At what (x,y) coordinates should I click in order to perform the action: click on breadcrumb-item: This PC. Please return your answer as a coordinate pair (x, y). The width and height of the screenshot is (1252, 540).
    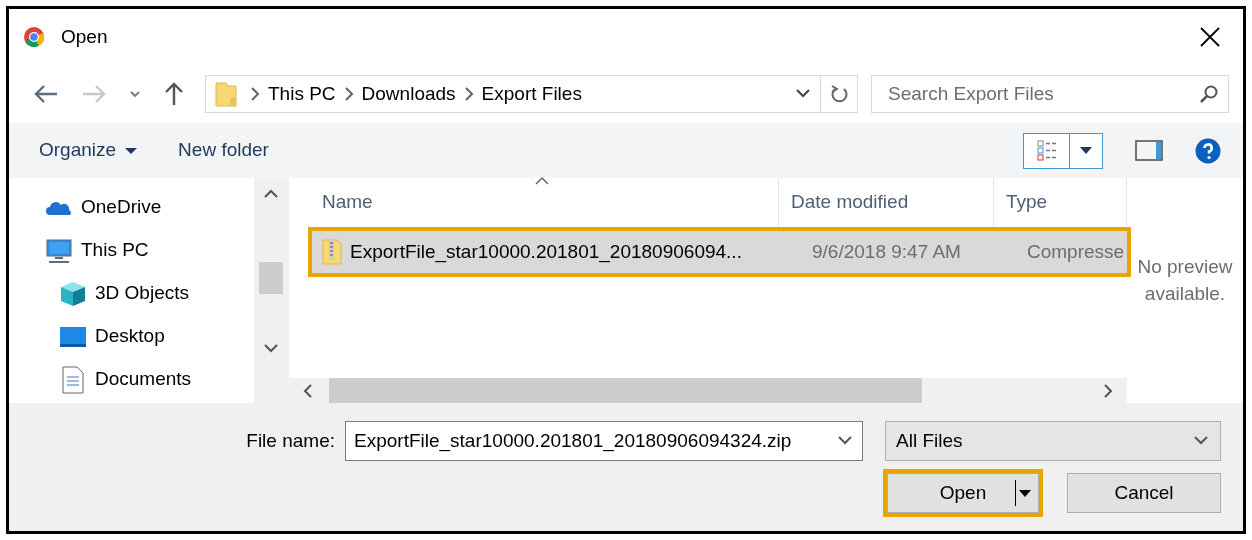
    Looking at the image, I should click on (302, 94).